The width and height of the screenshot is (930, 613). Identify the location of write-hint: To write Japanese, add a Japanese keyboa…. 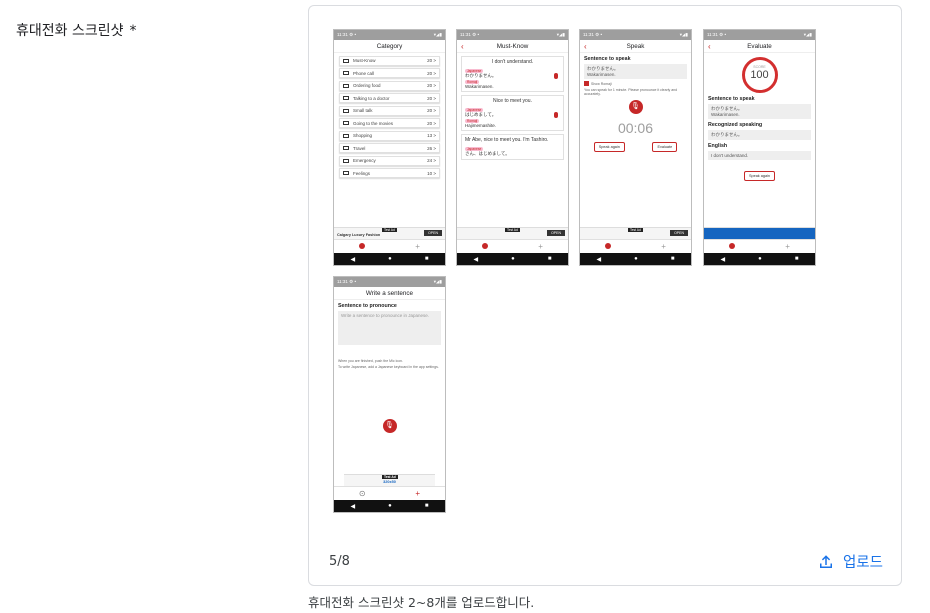
(388, 367).